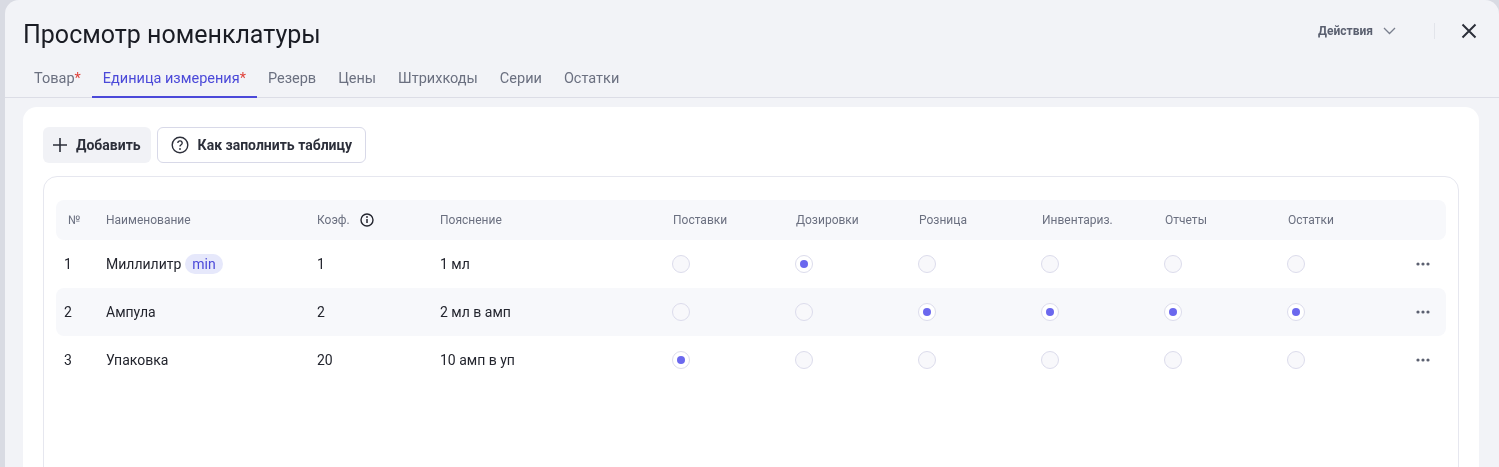  What do you see at coordinates (1357, 31) in the screenshot?
I see `actions-dropdown: Действия` at bounding box center [1357, 31].